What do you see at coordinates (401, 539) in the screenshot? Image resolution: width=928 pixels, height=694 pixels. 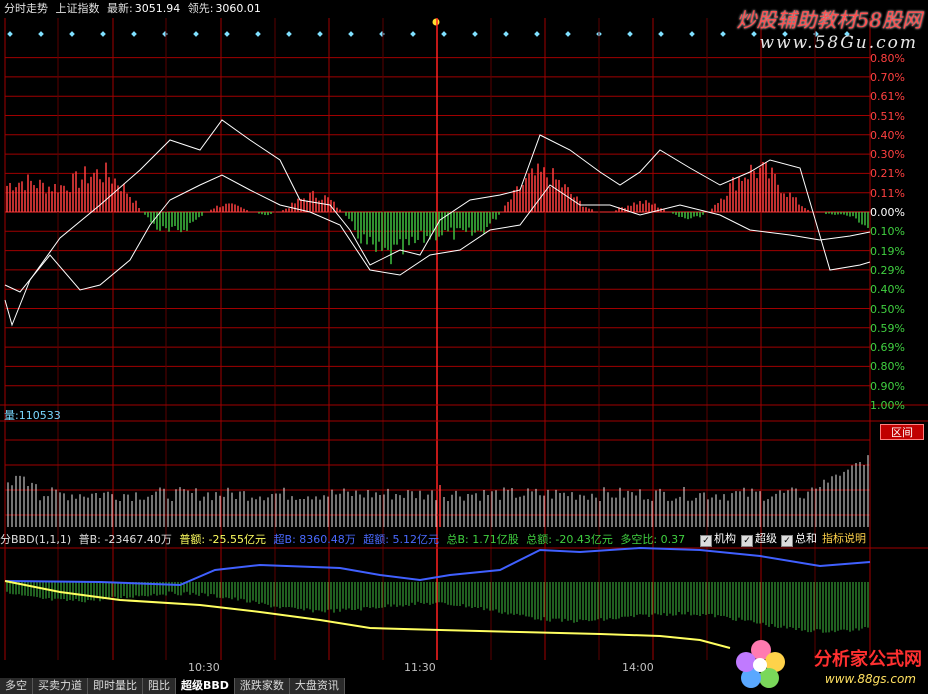 I see `bbd-super-amt: 超额: 5.12亿元` at bounding box center [401, 539].